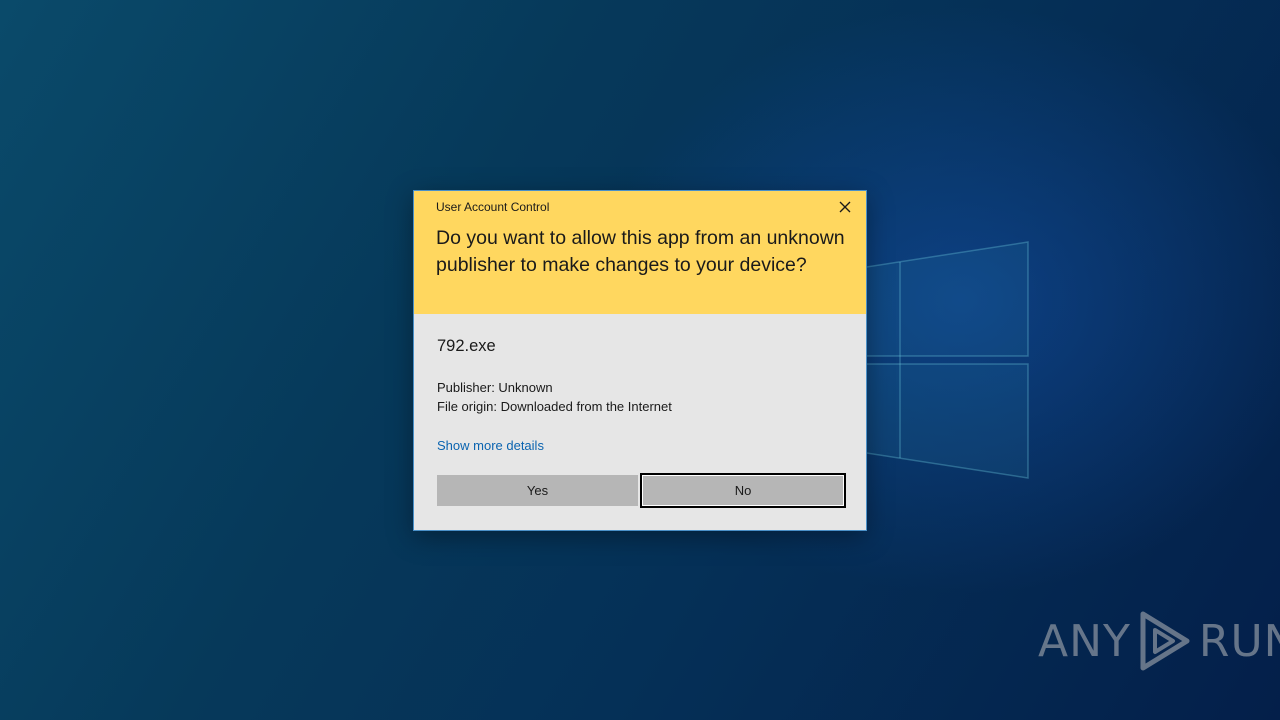  Describe the element at coordinates (537, 490) in the screenshot. I see `yes-button: Yes` at that location.